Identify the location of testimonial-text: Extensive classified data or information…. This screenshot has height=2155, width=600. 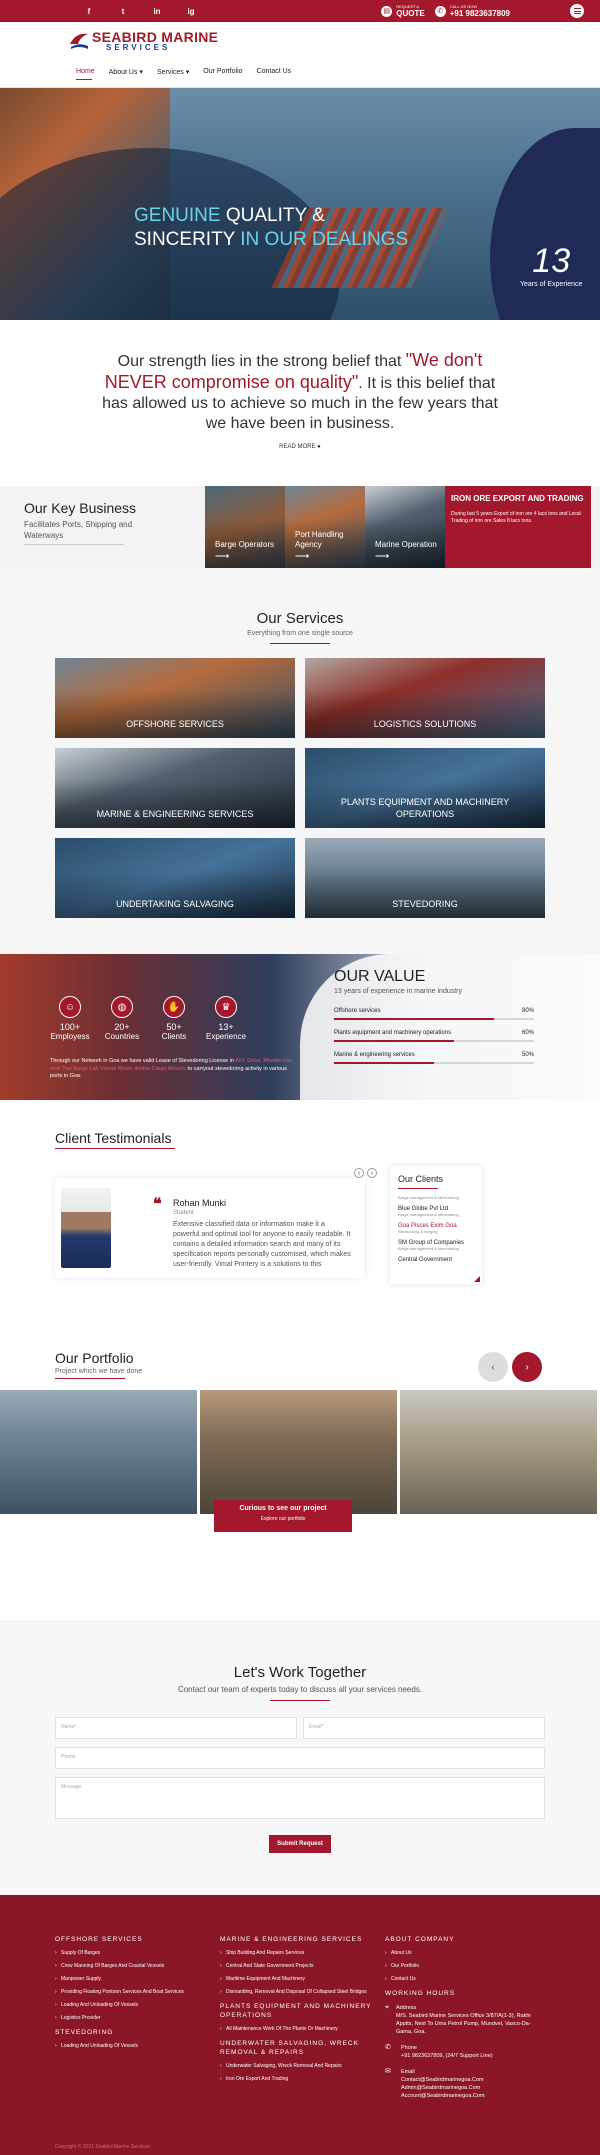
(262, 1244).